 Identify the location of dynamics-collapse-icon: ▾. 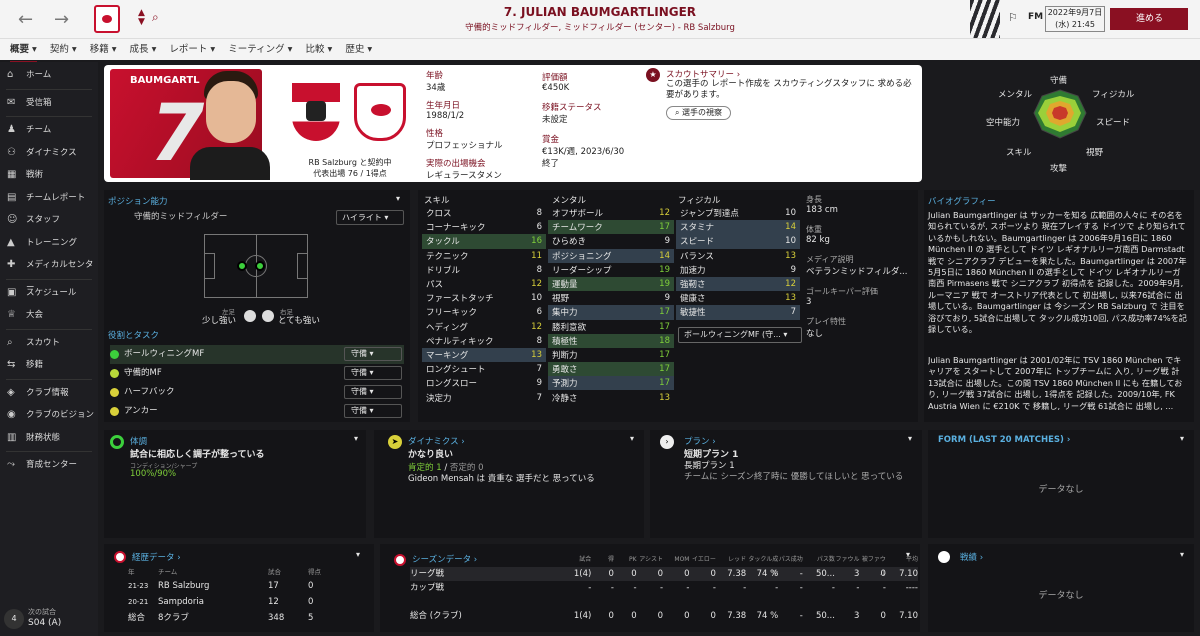
(632, 438).